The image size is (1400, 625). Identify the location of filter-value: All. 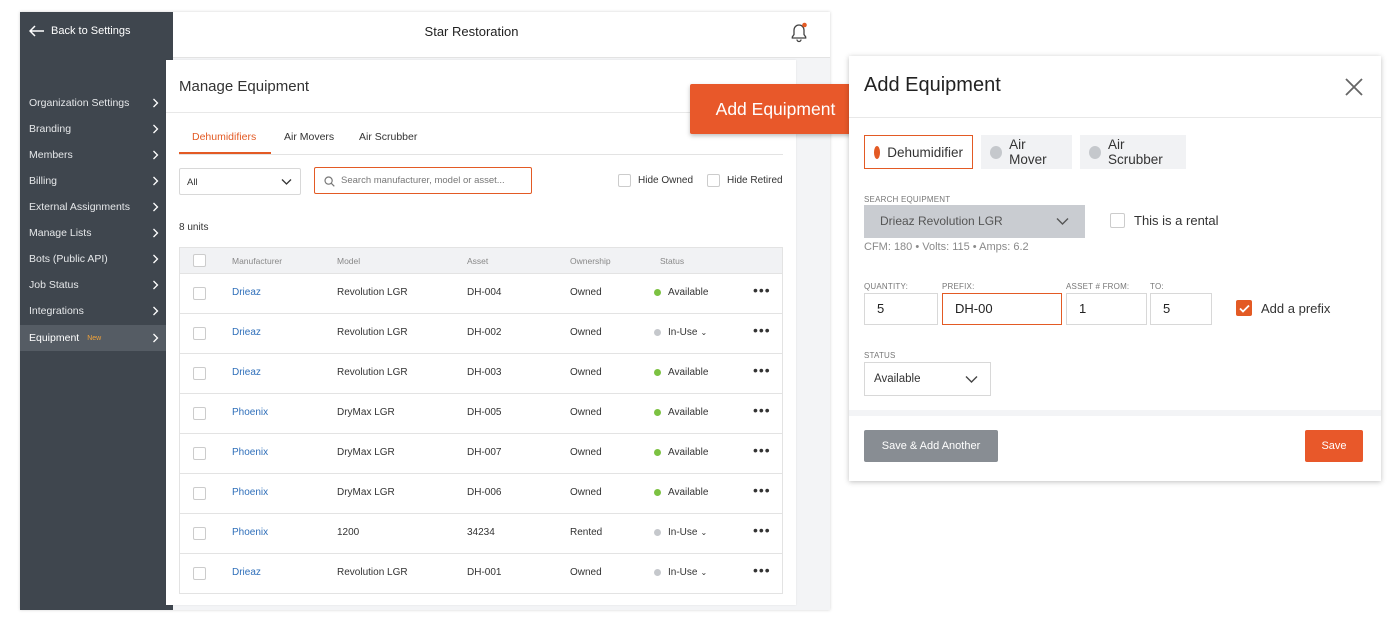
(192, 182).